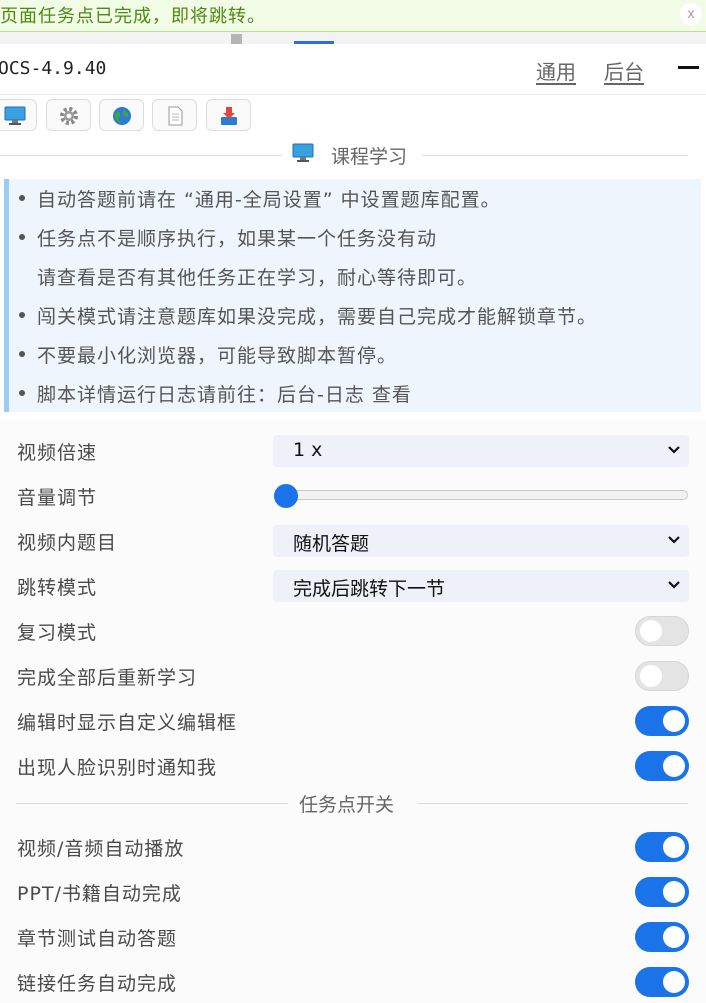  What do you see at coordinates (369, 589) in the screenshot?
I see `jump-mode-value: 完成后跳转下一节` at bounding box center [369, 589].